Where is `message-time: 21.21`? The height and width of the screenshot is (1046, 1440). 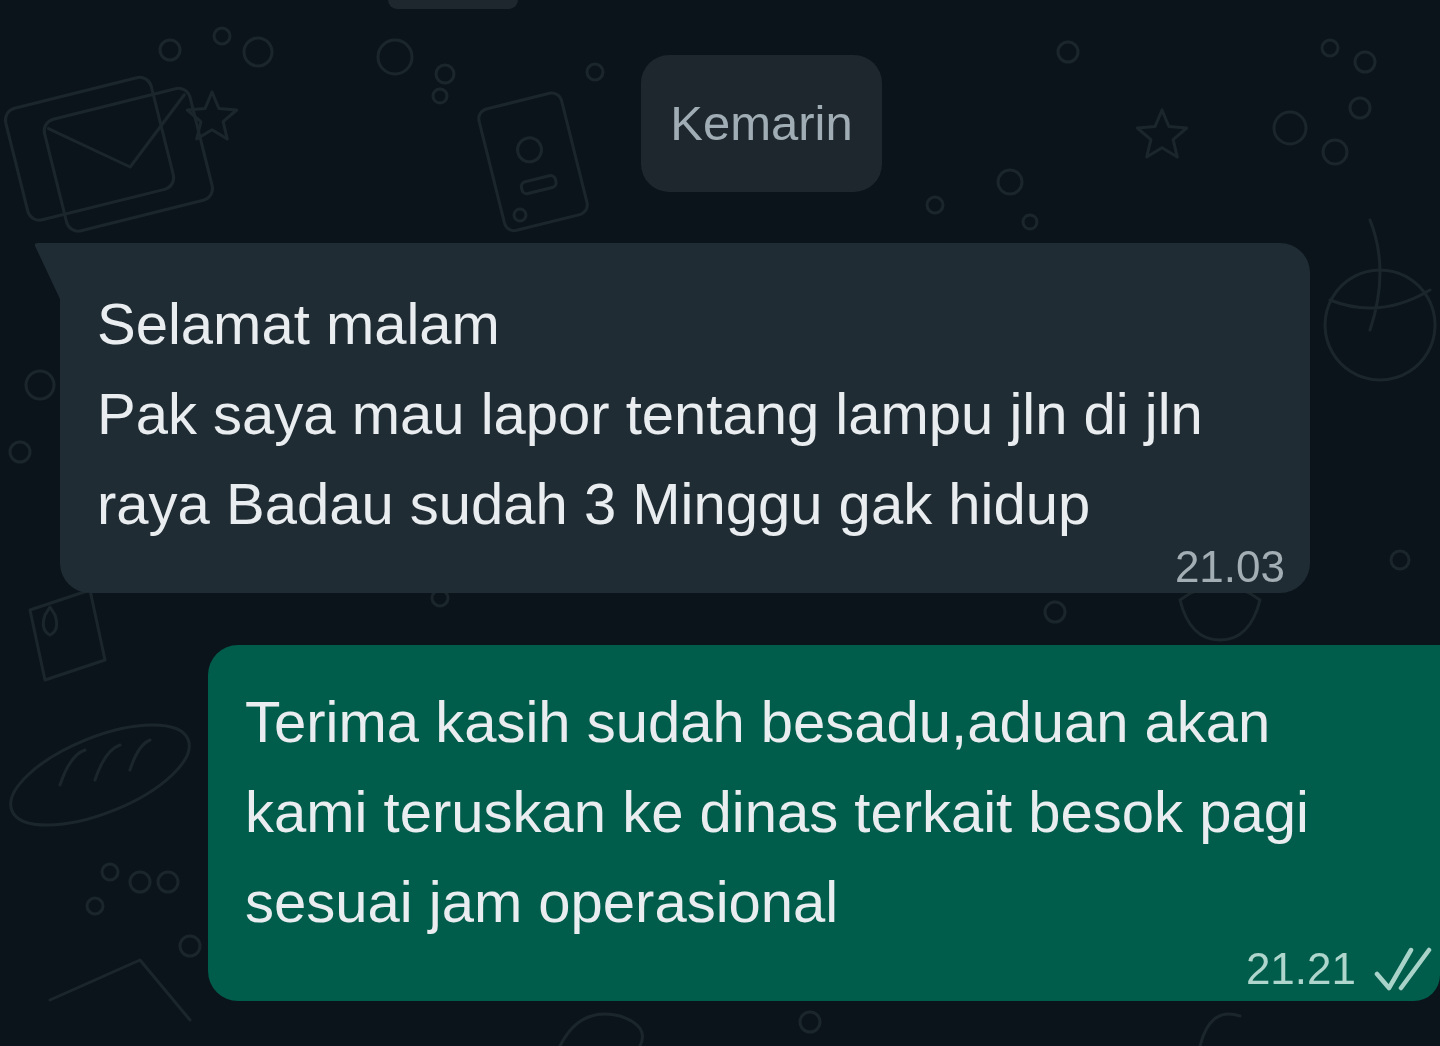 message-time: 21.21 is located at coordinates (1300, 969).